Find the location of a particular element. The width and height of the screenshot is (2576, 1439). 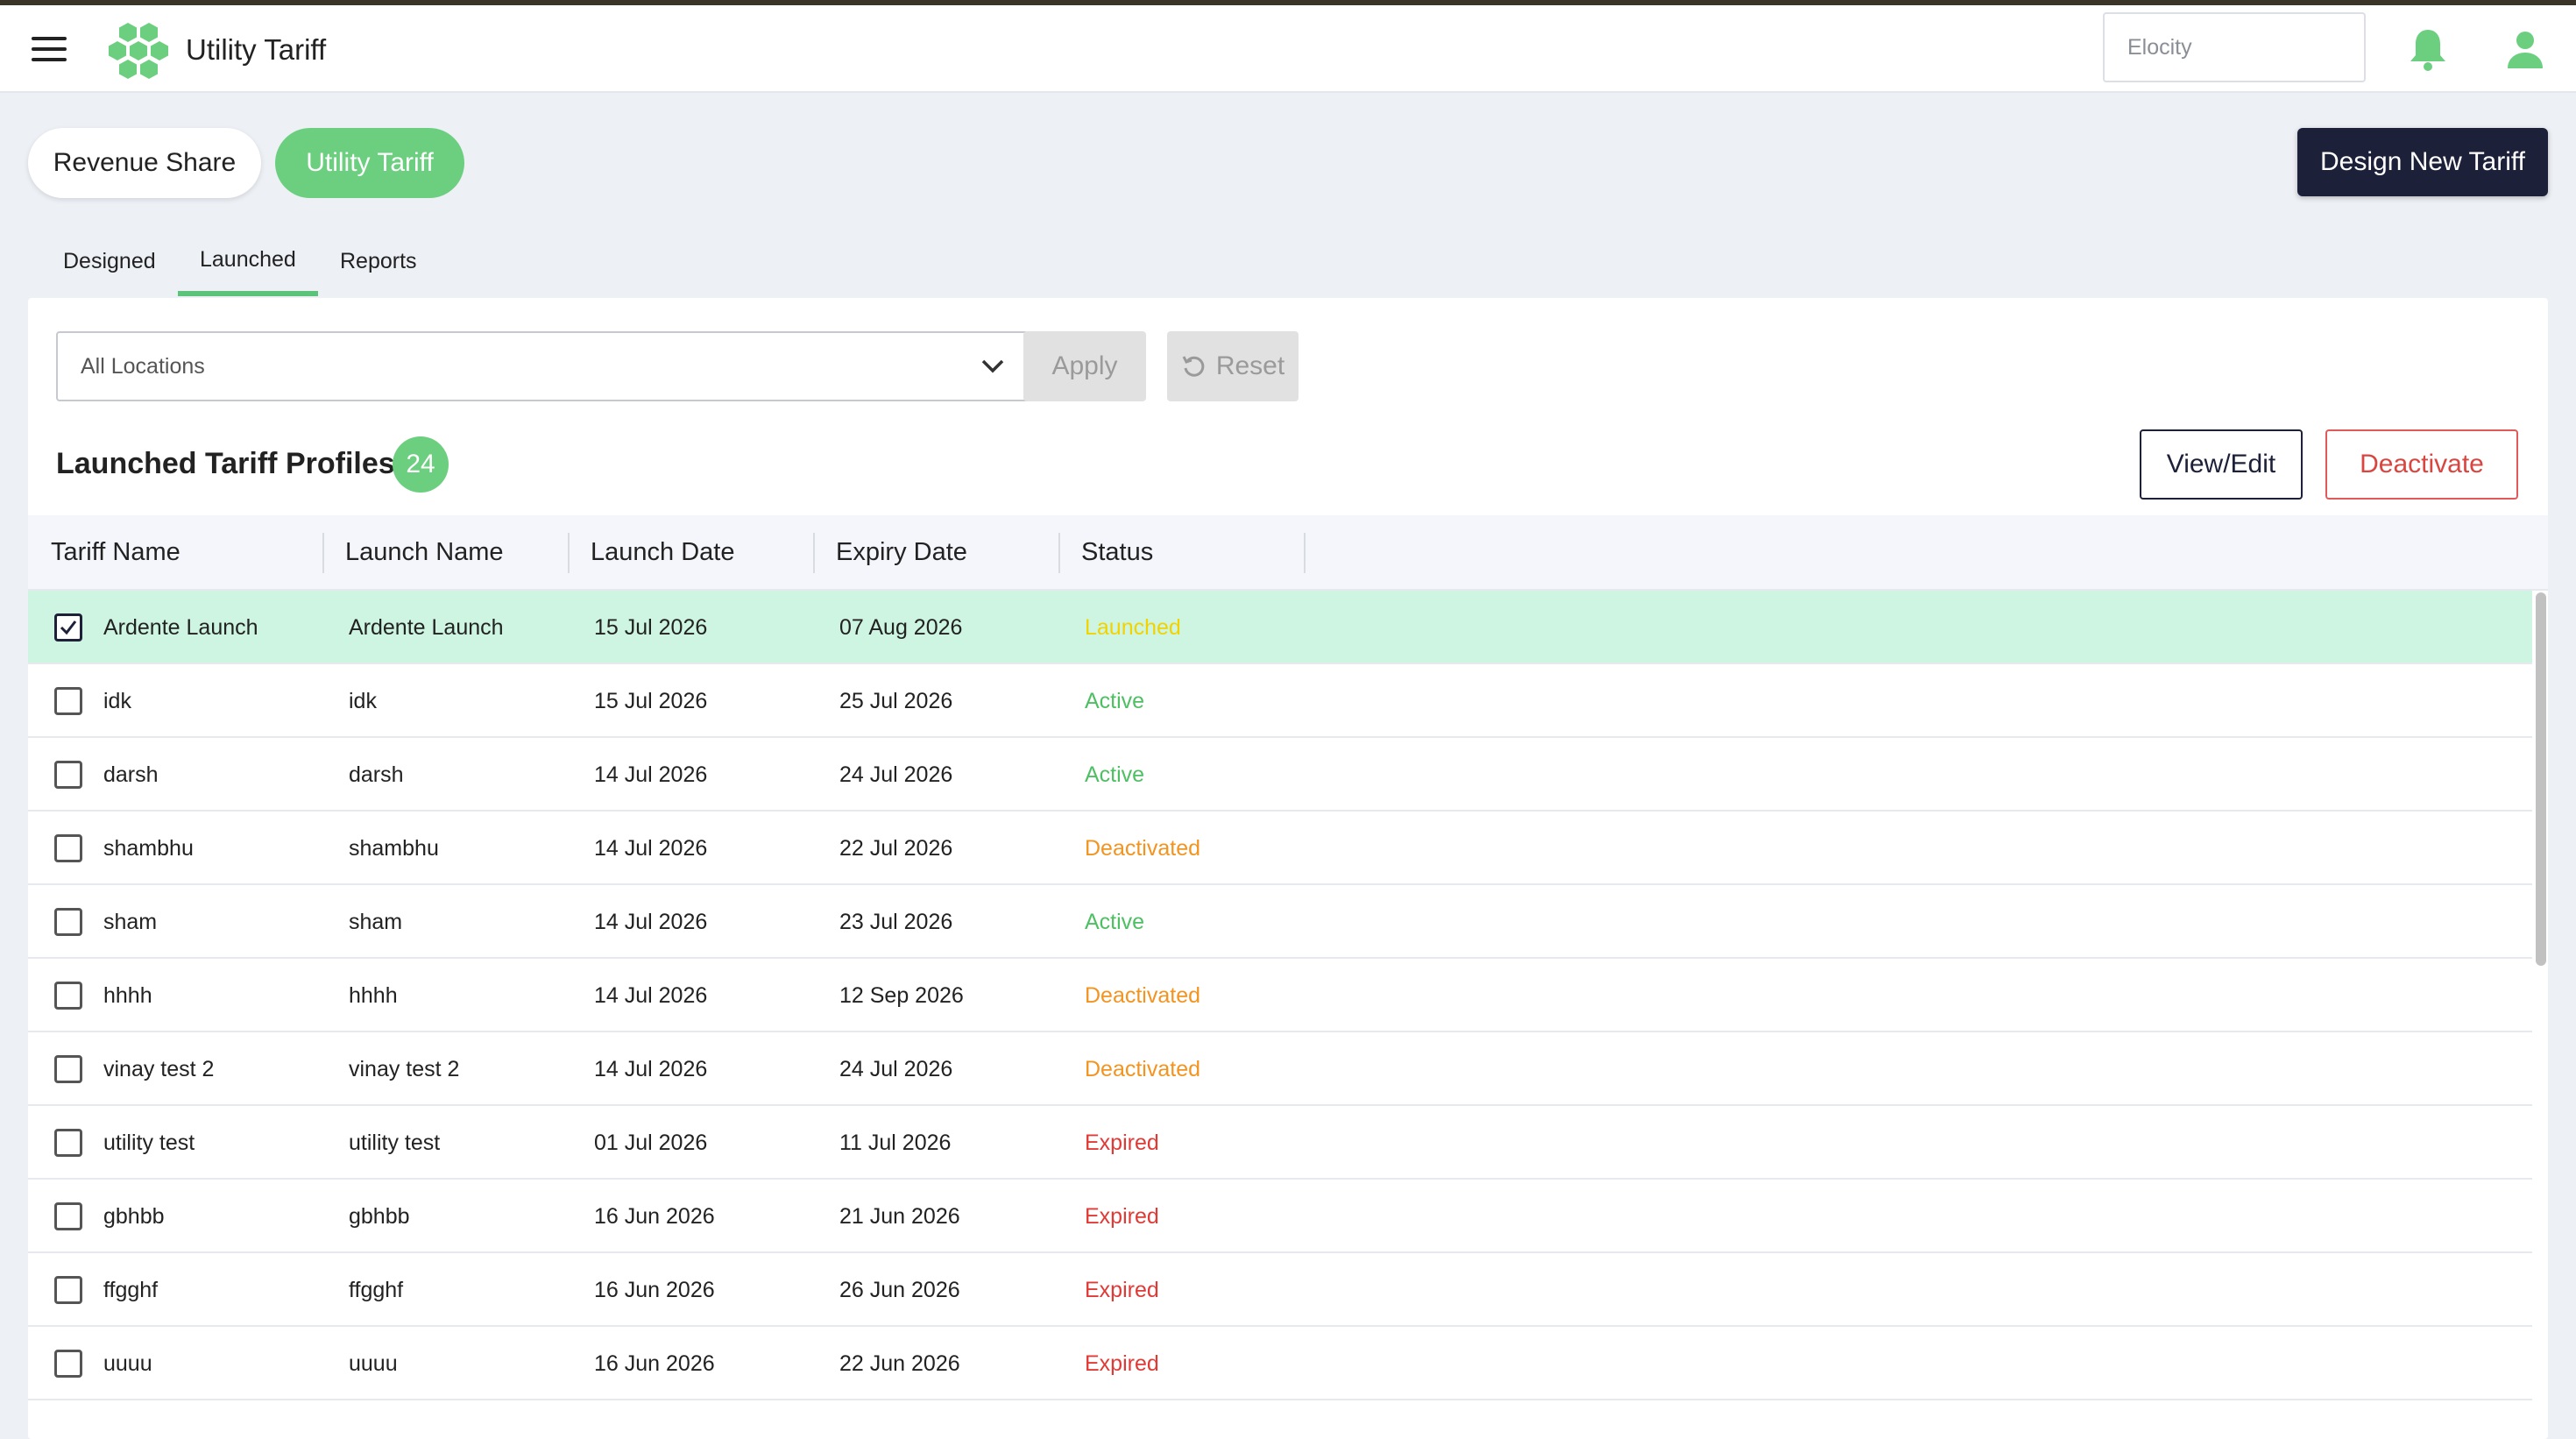

cell-tariff-name: ffgghf is located at coordinates (131, 1290).